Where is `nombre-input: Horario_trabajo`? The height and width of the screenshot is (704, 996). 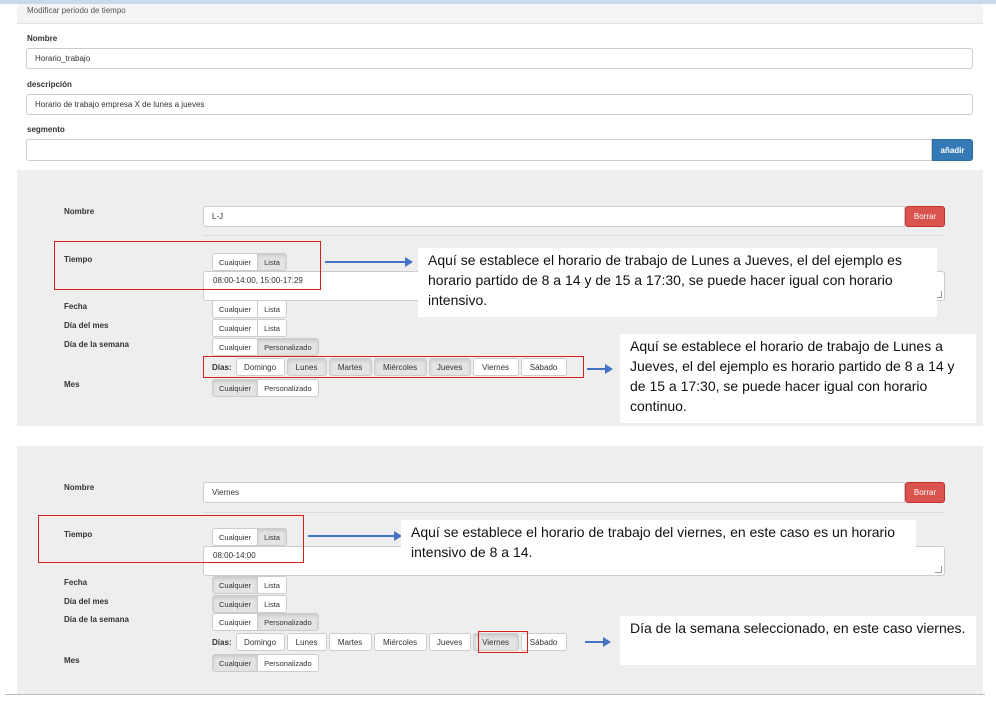
nombre-input: Horario_trabajo is located at coordinates (499, 58).